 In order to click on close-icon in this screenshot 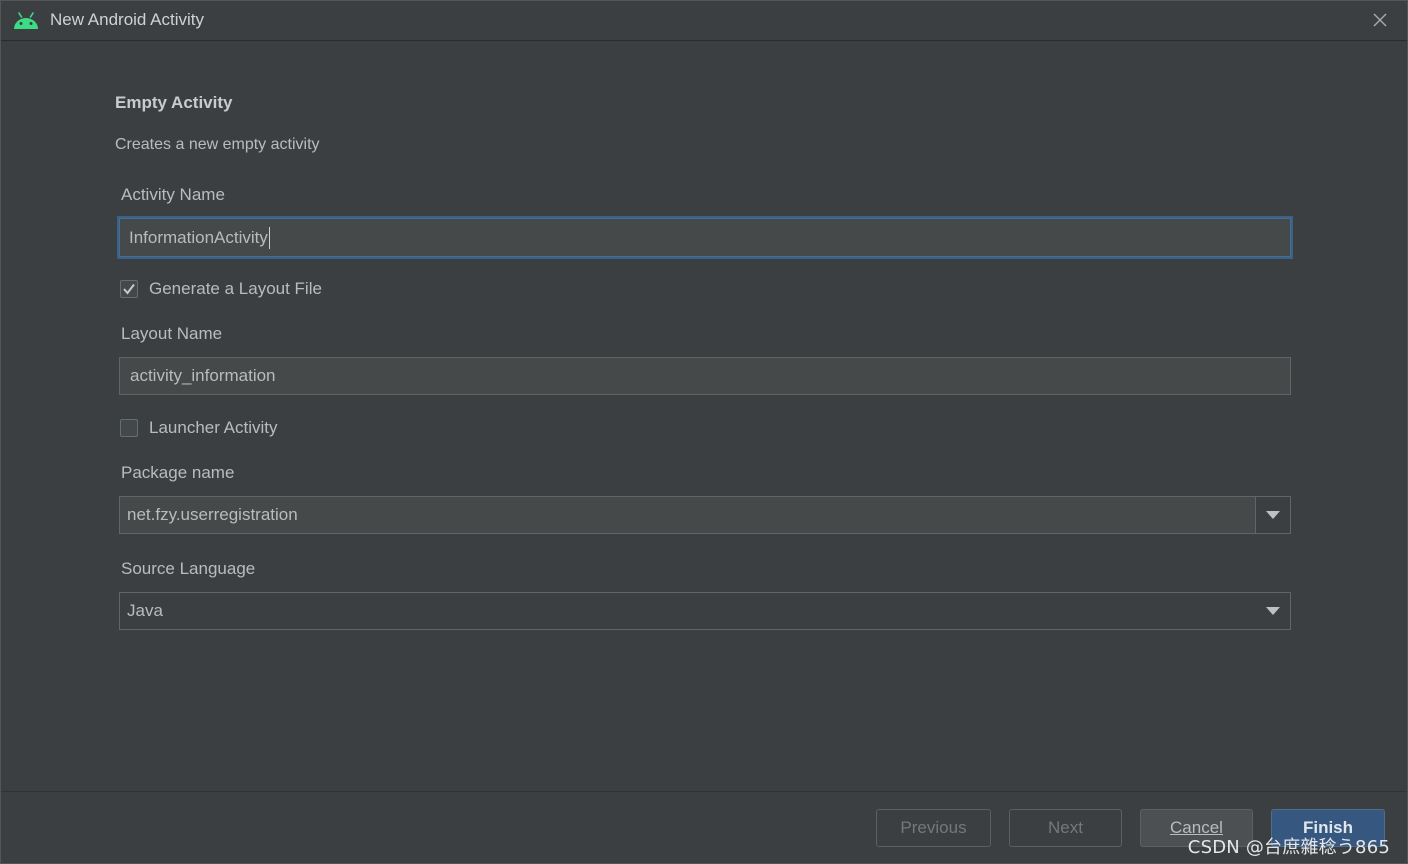, I will do `click(1380, 20)`.